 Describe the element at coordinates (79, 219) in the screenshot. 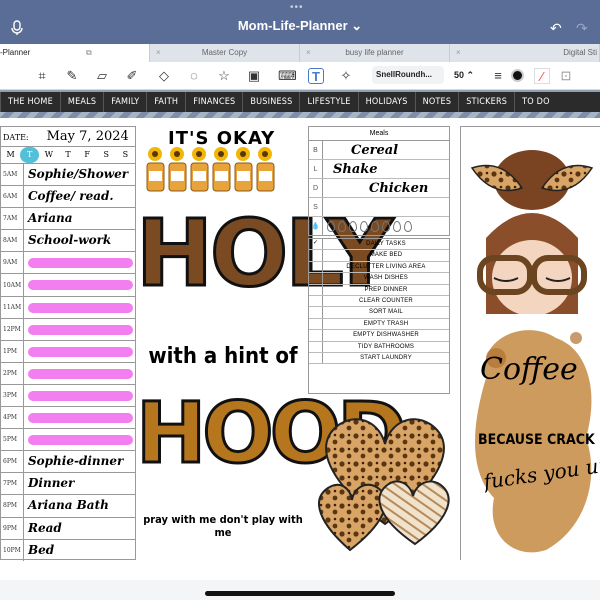

I see `hour-task: Ariana` at that location.